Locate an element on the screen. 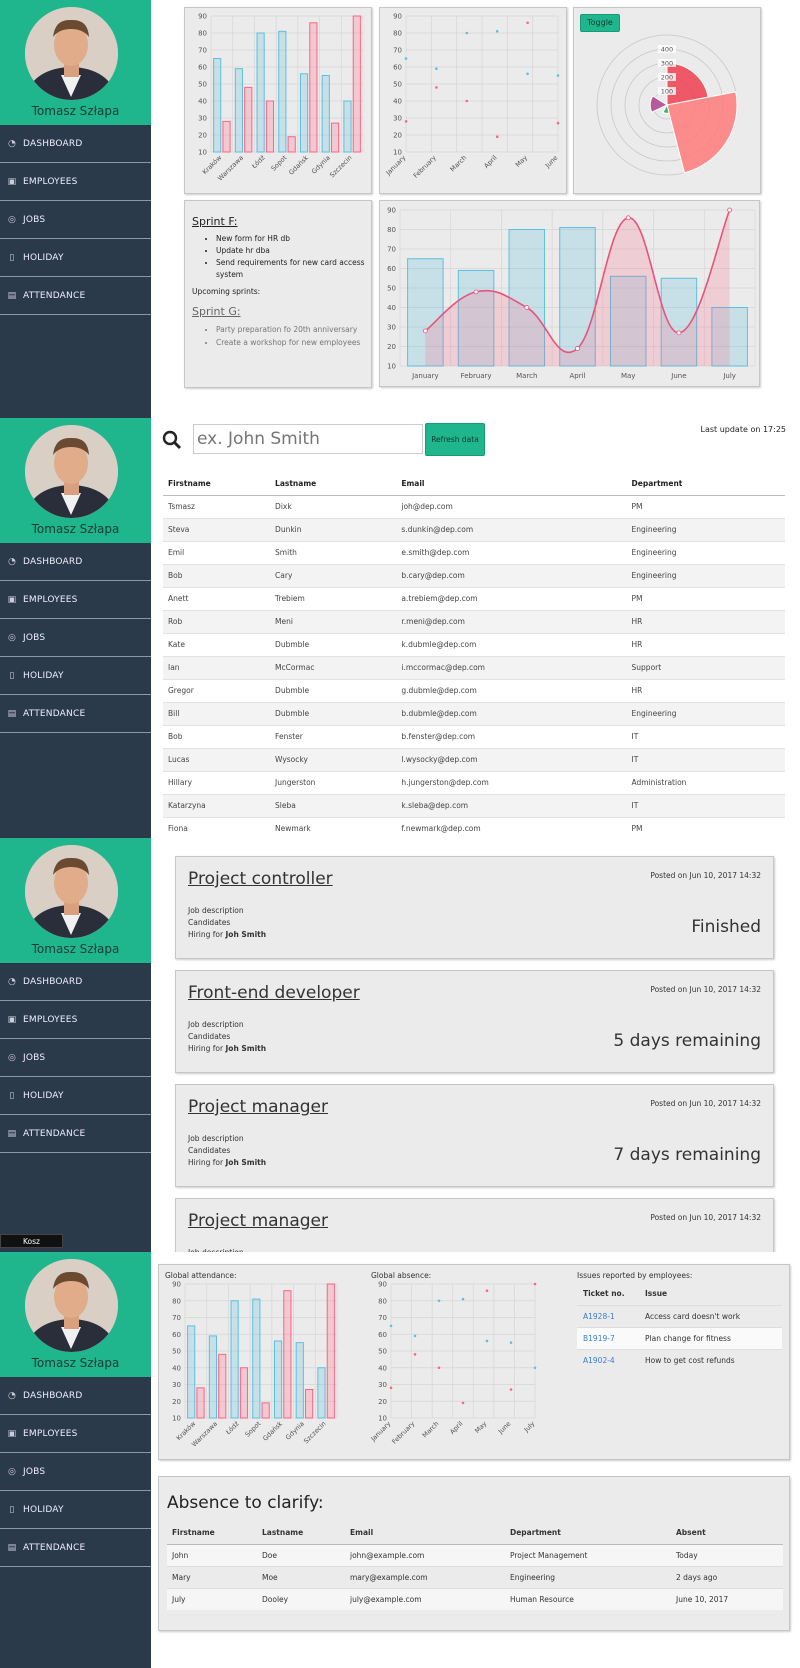 The image size is (800, 1668). refresh-data-button: Refresh data is located at coordinates (455, 439).